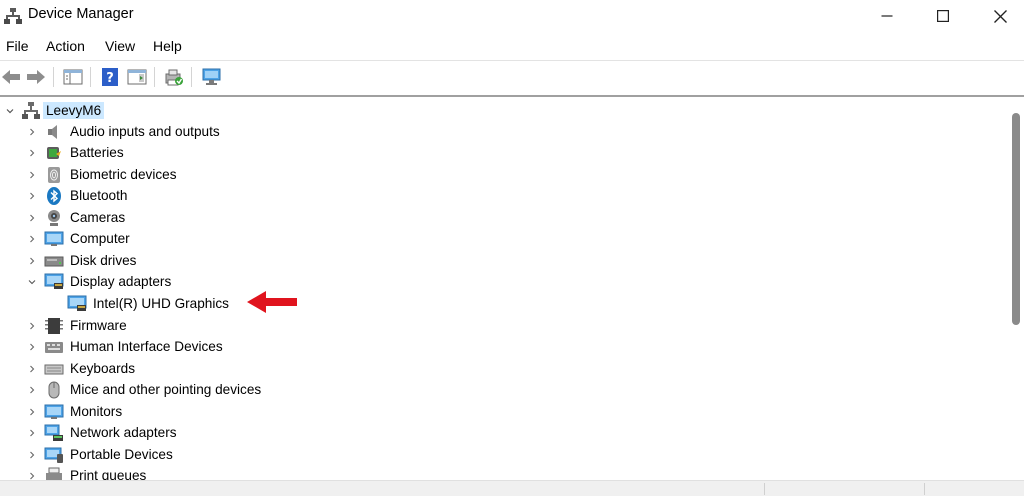 The image size is (1024, 496). Describe the element at coordinates (54, 238) in the screenshot. I see `monitor-icon` at that location.